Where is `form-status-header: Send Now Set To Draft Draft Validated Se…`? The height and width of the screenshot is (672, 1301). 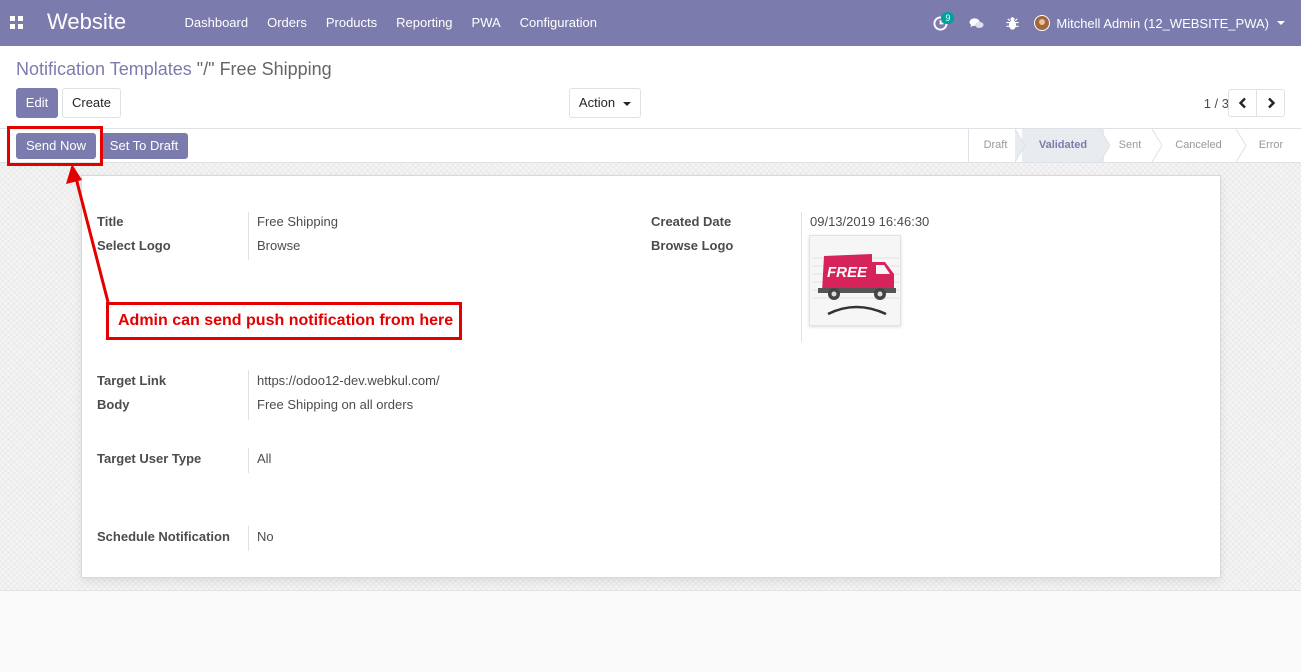 form-status-header: Send Now Set To Draft Draft Validated Se… is located at coordinates (650, 146).